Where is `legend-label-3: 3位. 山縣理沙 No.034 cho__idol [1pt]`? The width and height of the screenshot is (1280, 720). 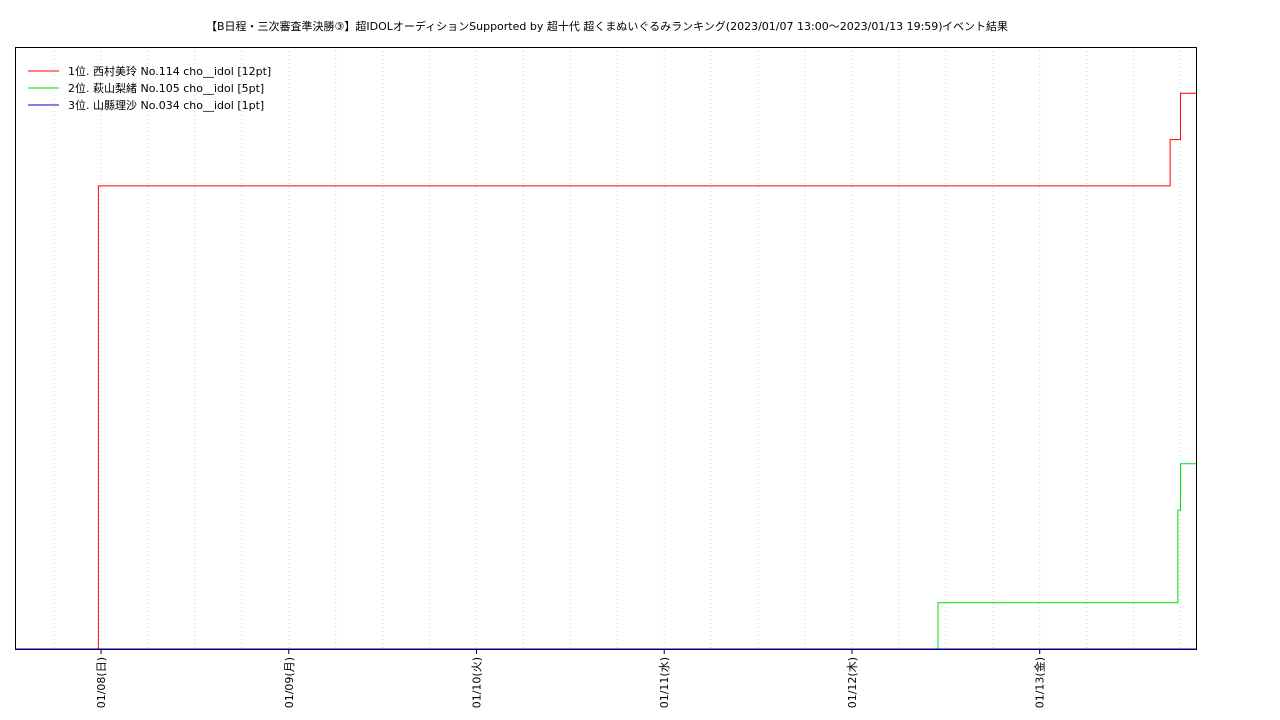 legend-label-3: 3位. 山縣理沙 No.034 cho__idol [1pt] is located at coordinates (166, 105).